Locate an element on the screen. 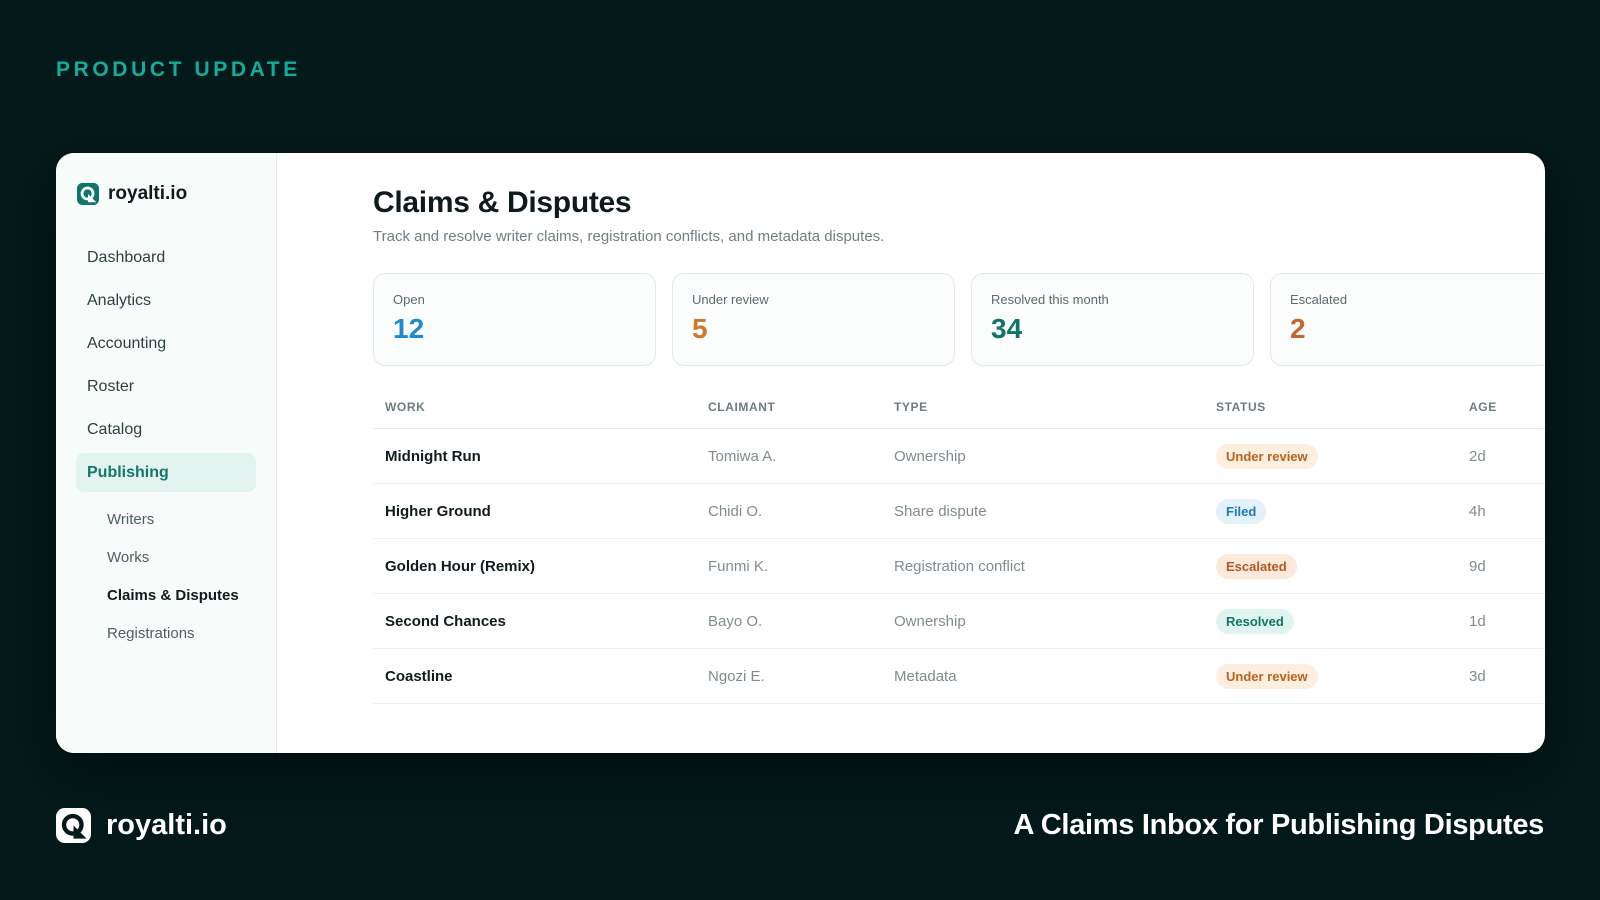  stat-value: 5 is located at coordinates (700, 328).